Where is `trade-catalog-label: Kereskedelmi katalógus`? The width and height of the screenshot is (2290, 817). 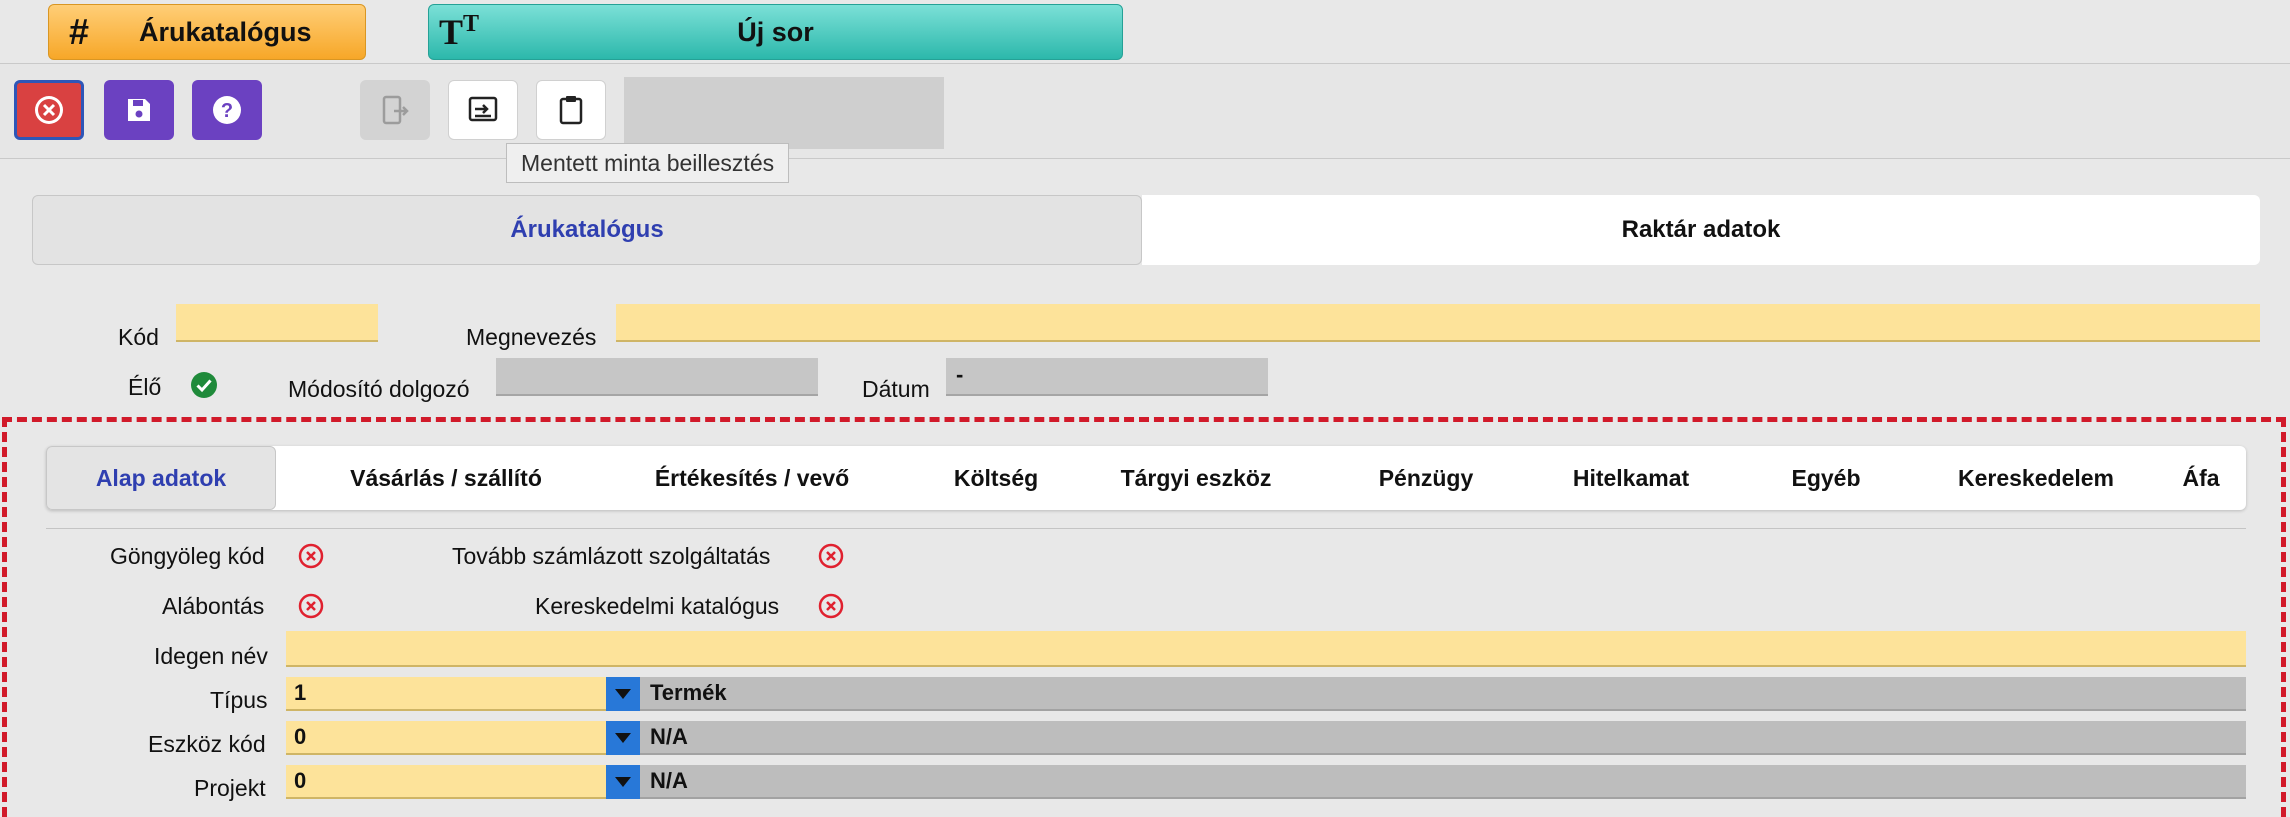
trade-catalog-label: Kereskedelmi katalógus is located at coordinates (657, 606).